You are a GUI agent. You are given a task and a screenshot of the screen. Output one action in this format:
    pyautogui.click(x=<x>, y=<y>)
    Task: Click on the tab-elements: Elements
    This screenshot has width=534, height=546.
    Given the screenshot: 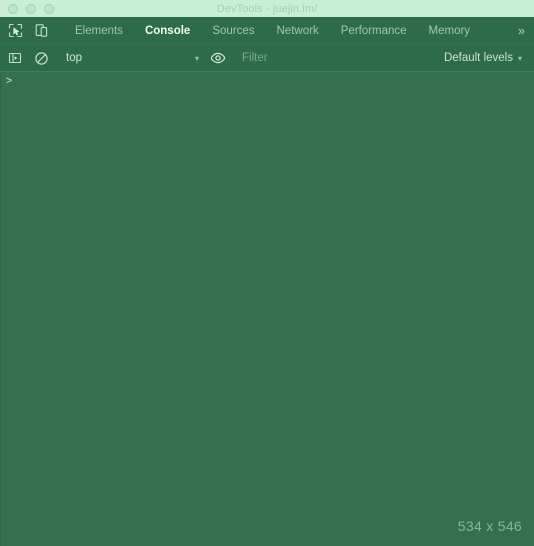 What is the action you would take?
    pyautogui.click(x=99, y=30)
    